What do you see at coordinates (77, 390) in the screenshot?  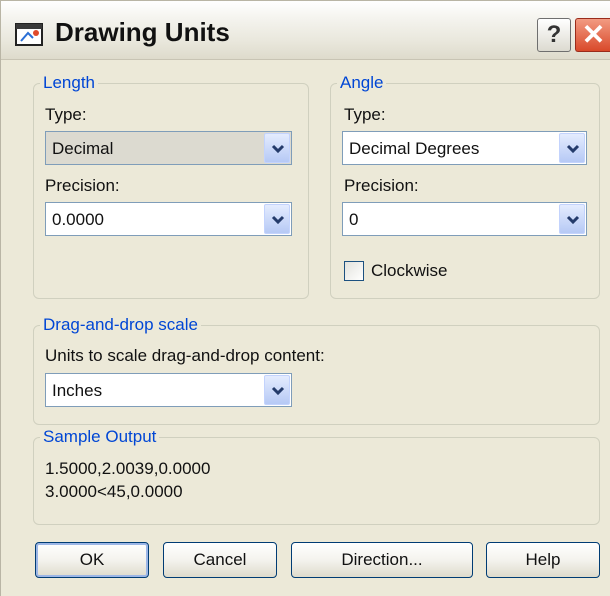 I see `dragdrop-units-value: Inches` at bounding box center [77, 390].